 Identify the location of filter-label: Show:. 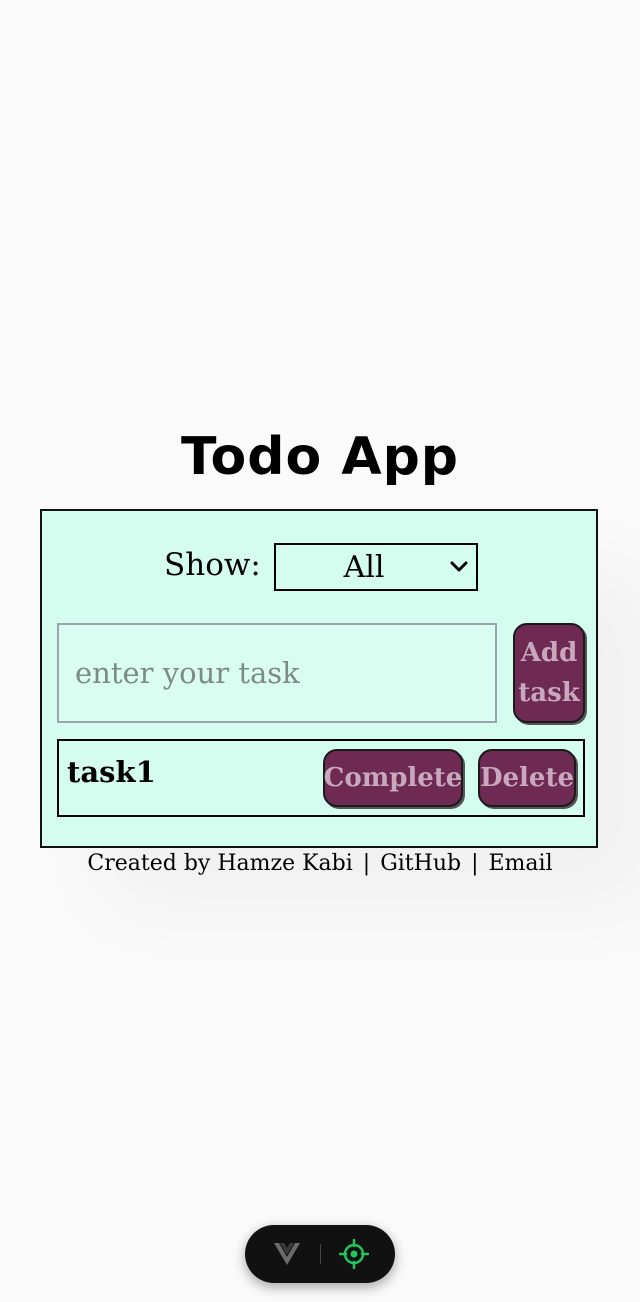
(212, 565).